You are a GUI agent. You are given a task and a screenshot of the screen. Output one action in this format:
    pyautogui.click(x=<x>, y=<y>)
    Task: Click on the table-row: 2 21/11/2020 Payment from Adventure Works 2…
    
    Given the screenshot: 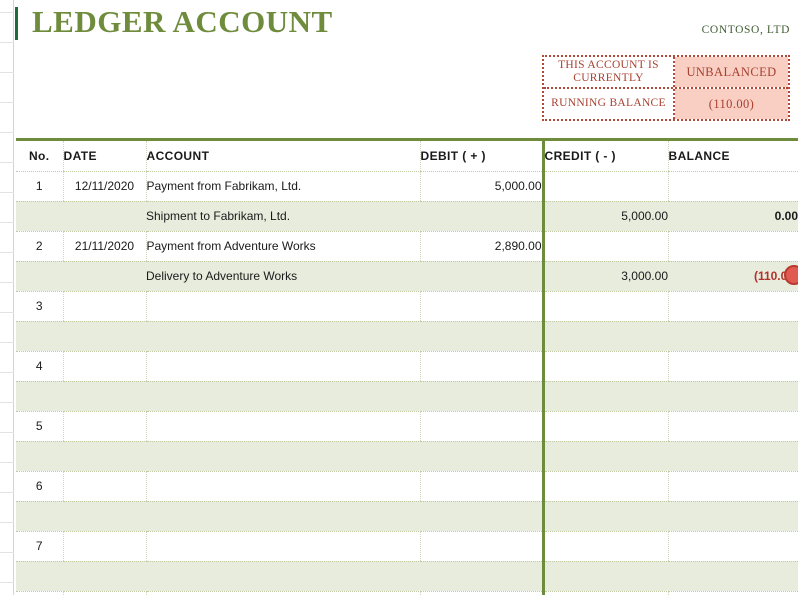 What is the action you would take?
    pyautogui.click(x=407, y=246)
    